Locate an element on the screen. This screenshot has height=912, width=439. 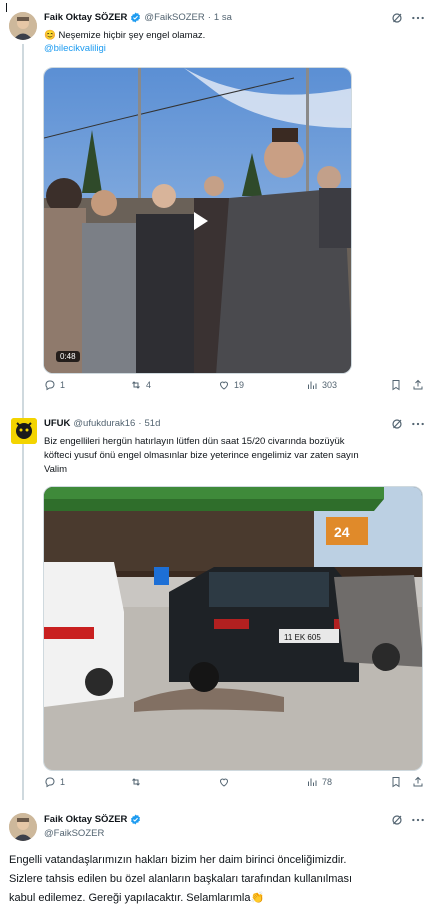
store-sign: 24 is located at coordinates (342, 532).